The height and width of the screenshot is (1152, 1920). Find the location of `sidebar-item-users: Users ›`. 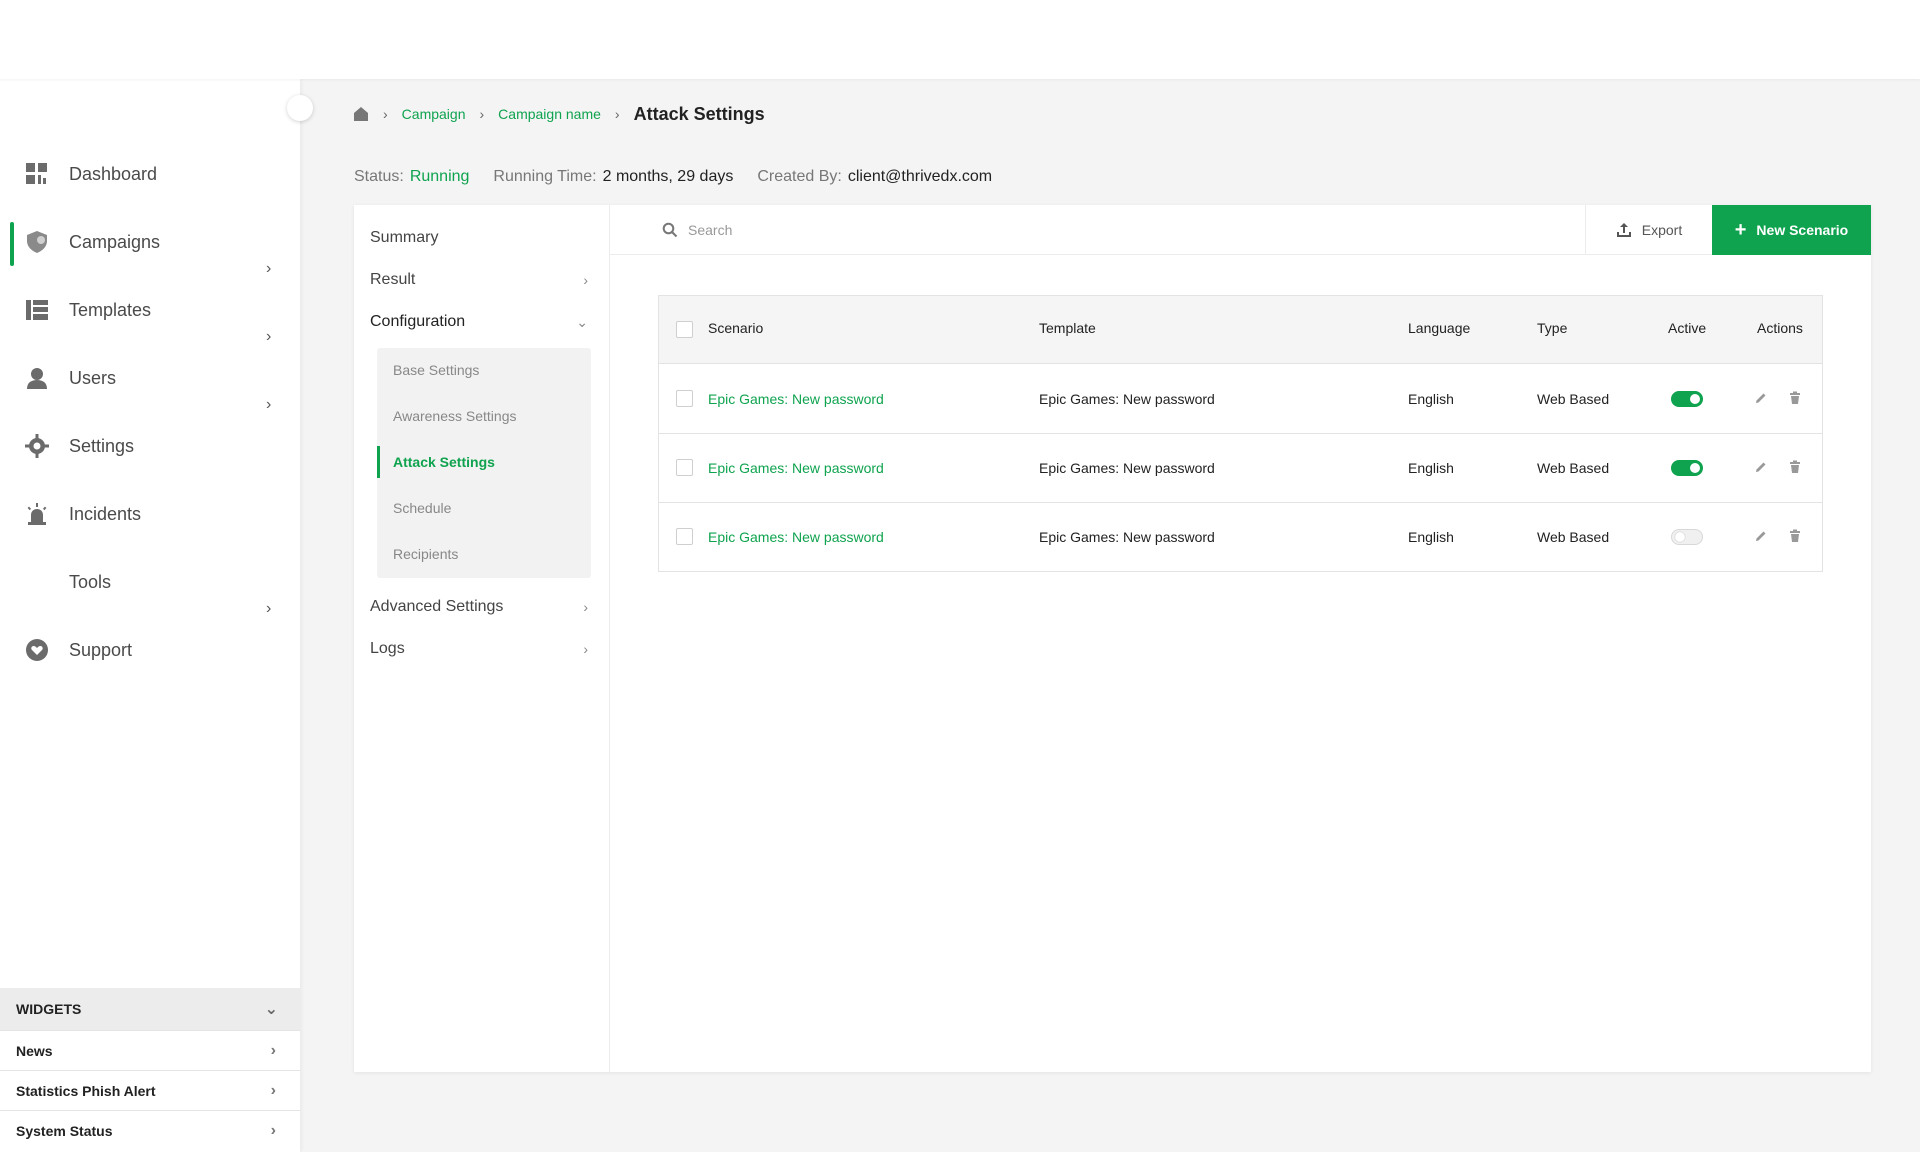

sidebar-item-users: Users › is located at coordinates (150, 379).